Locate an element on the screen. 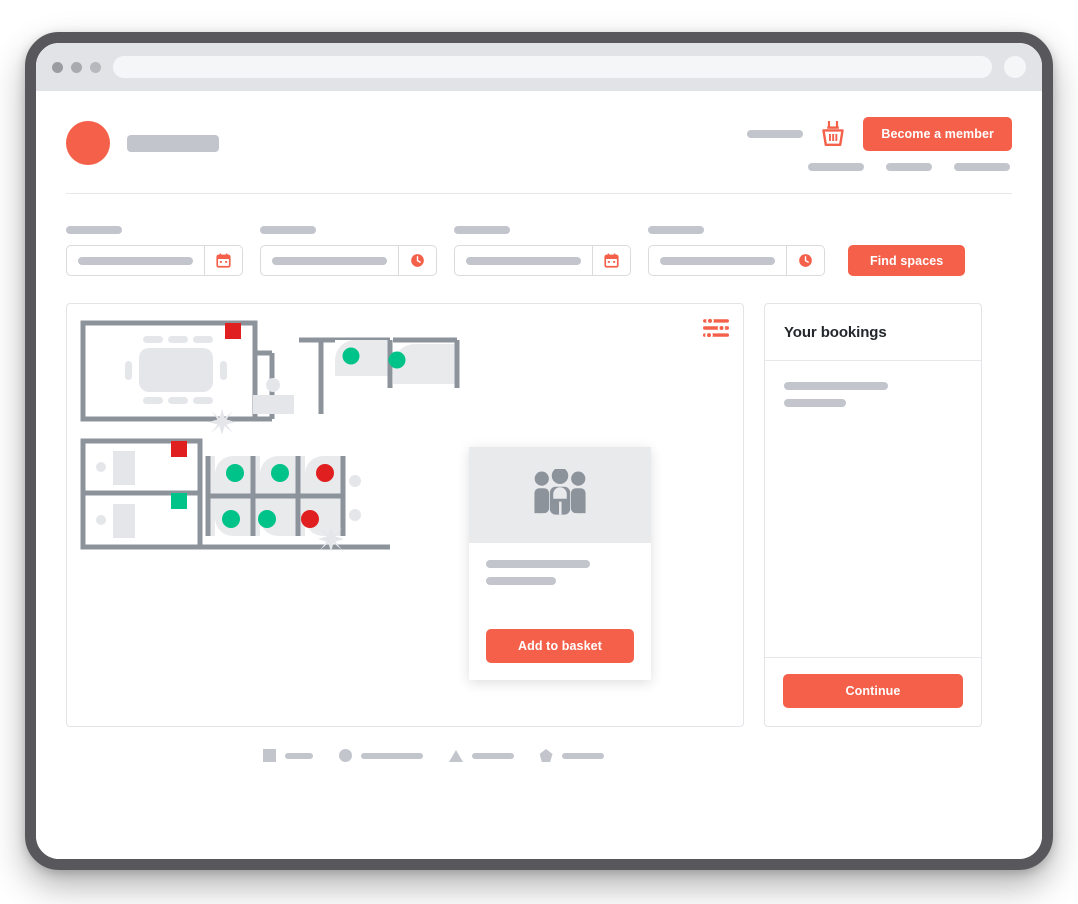  space-details-popup: Add to basket is located at coordinates (560, 563).